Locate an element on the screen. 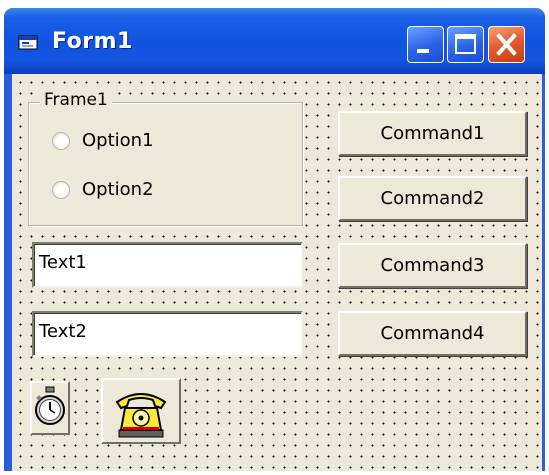  option-2-radio: Option2 is located at coordinates (132, 191).